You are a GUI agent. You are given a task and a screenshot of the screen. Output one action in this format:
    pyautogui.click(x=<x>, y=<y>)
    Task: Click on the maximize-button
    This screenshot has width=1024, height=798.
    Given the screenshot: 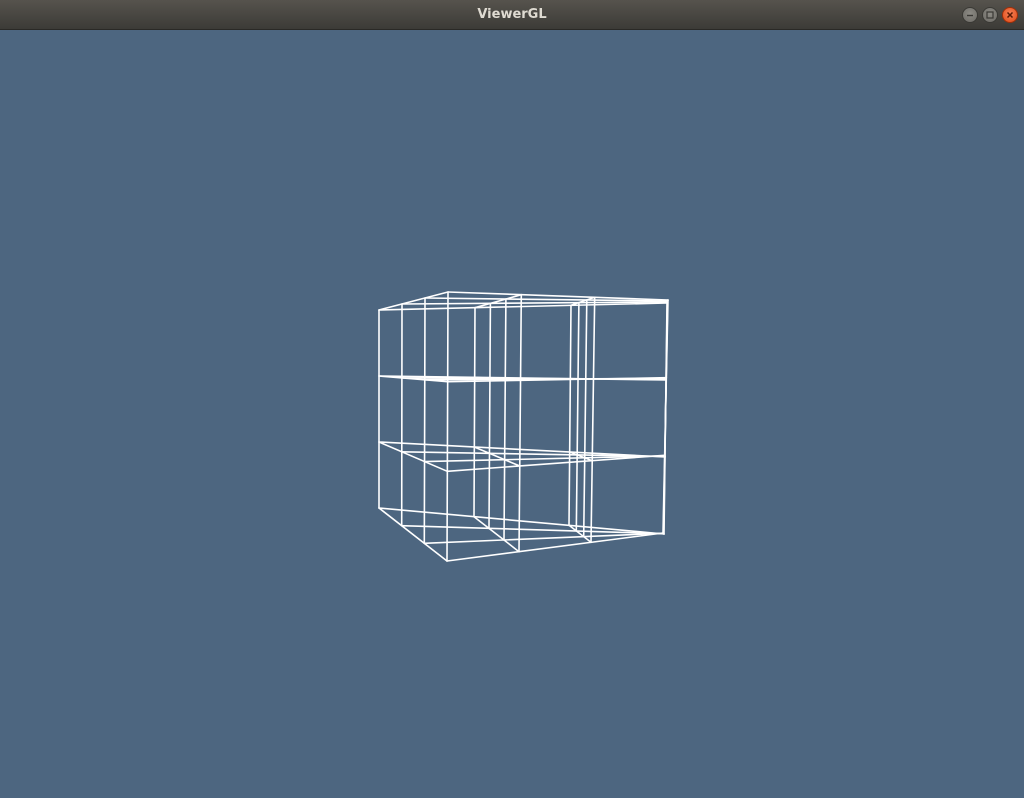 What is the action you would take?
    pyautogui.click(x=990, y=15)
    